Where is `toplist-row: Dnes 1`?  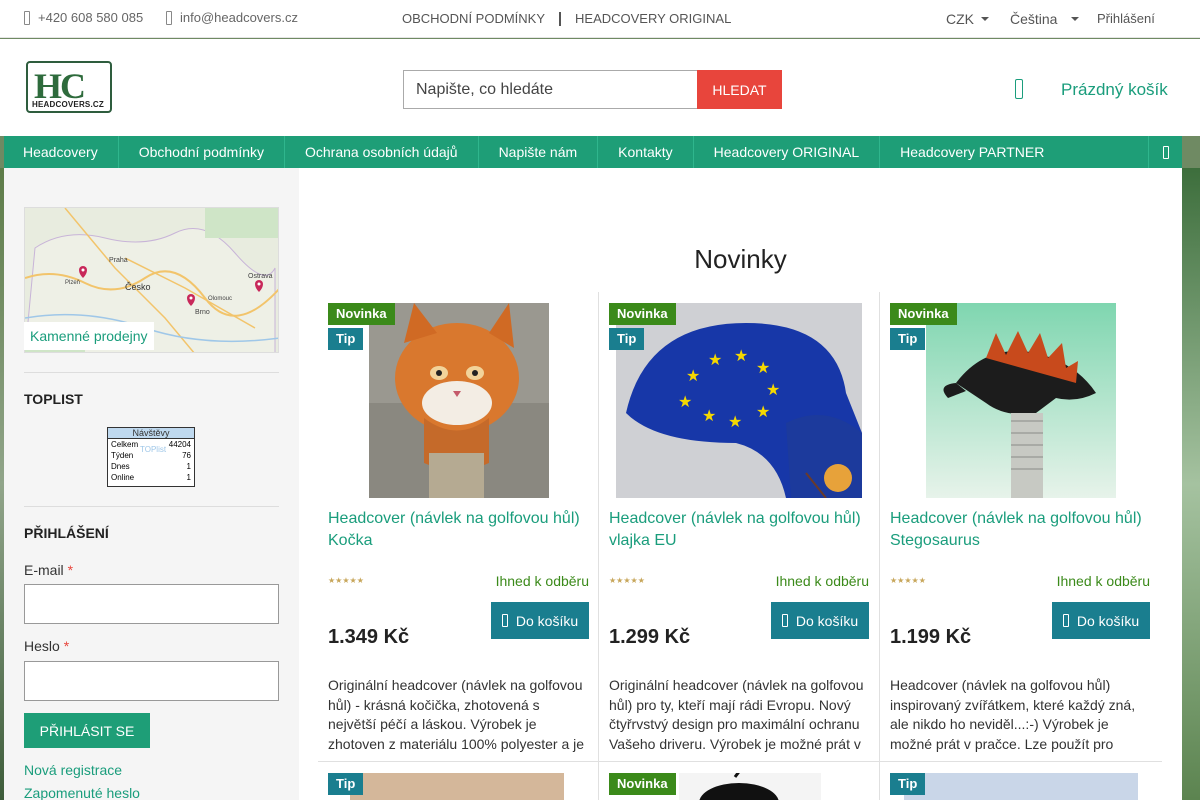
toplist-row: Dnes 1 is located at coordinates (151, 466).